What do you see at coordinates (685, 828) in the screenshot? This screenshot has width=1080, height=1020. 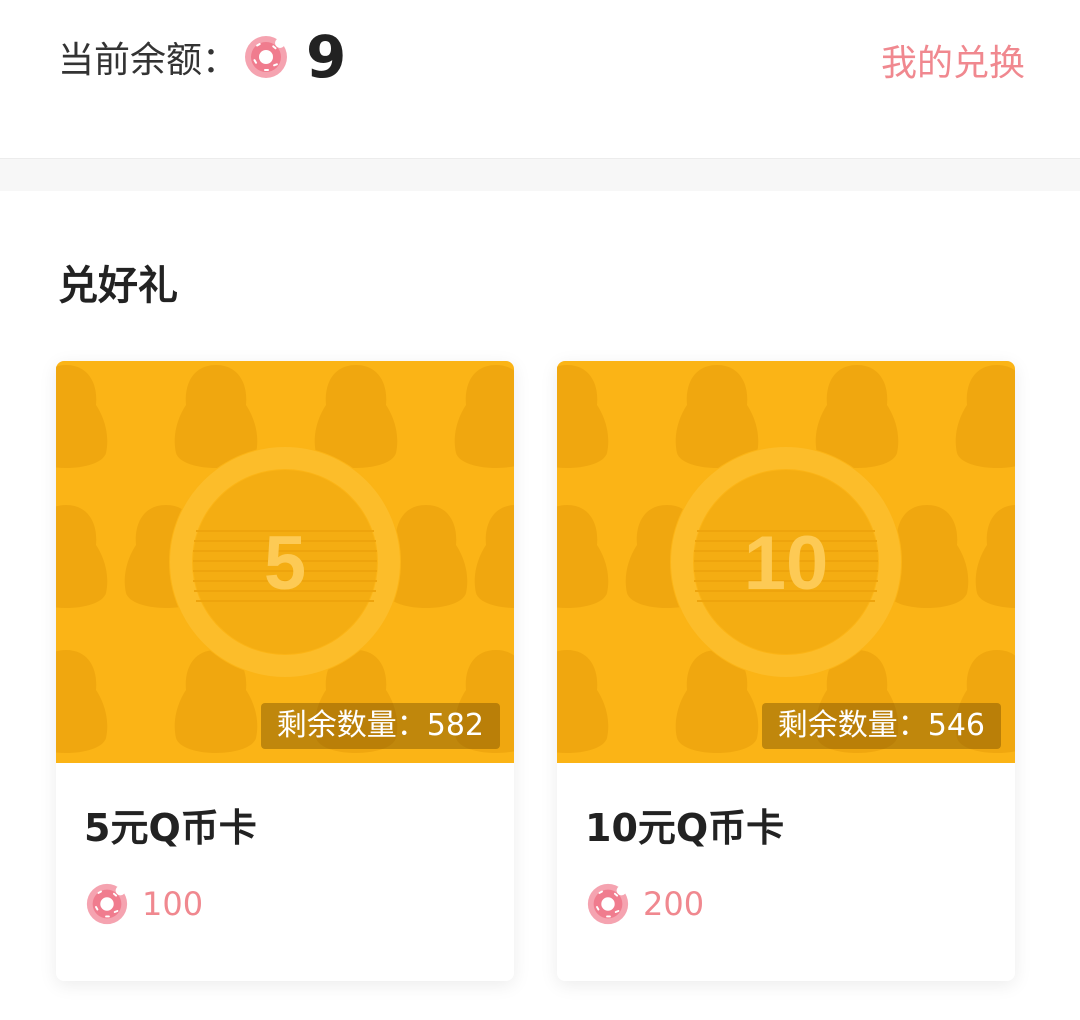 I see `product-name: 10元Q币卡` at bounding box center [685, 828].